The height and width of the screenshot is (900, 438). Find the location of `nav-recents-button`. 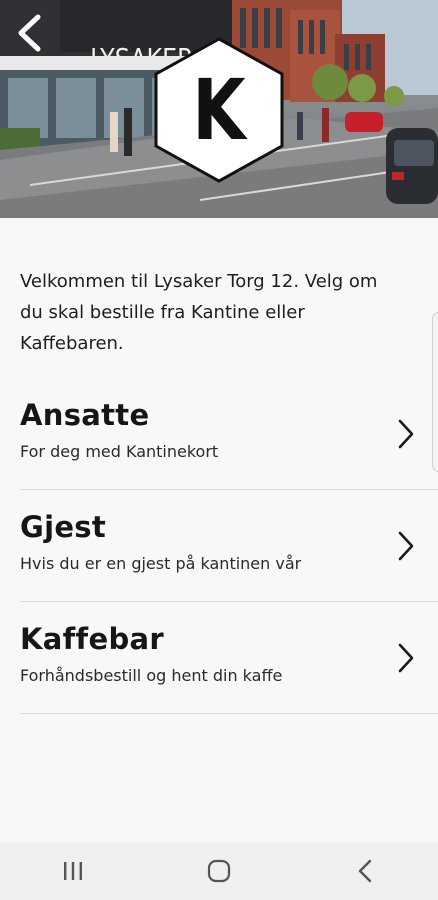

nav-recents-button is located at coordinates (73, 871).